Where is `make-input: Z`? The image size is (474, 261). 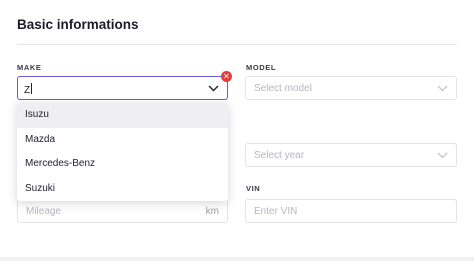
make-input: Z is located at coordinates (28, 89).